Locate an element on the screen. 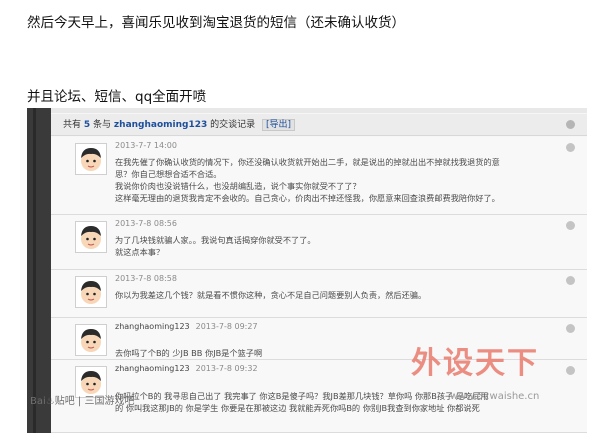  message-meta: zhanghaoming123 2013-7-8 09:27 is located at coordinates (186, 326).